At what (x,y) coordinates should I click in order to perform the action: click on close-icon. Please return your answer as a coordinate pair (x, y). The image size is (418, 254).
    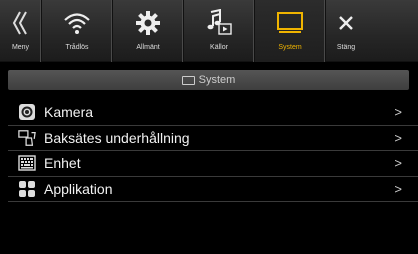
    Looking at the image, I should click on (346, 23).